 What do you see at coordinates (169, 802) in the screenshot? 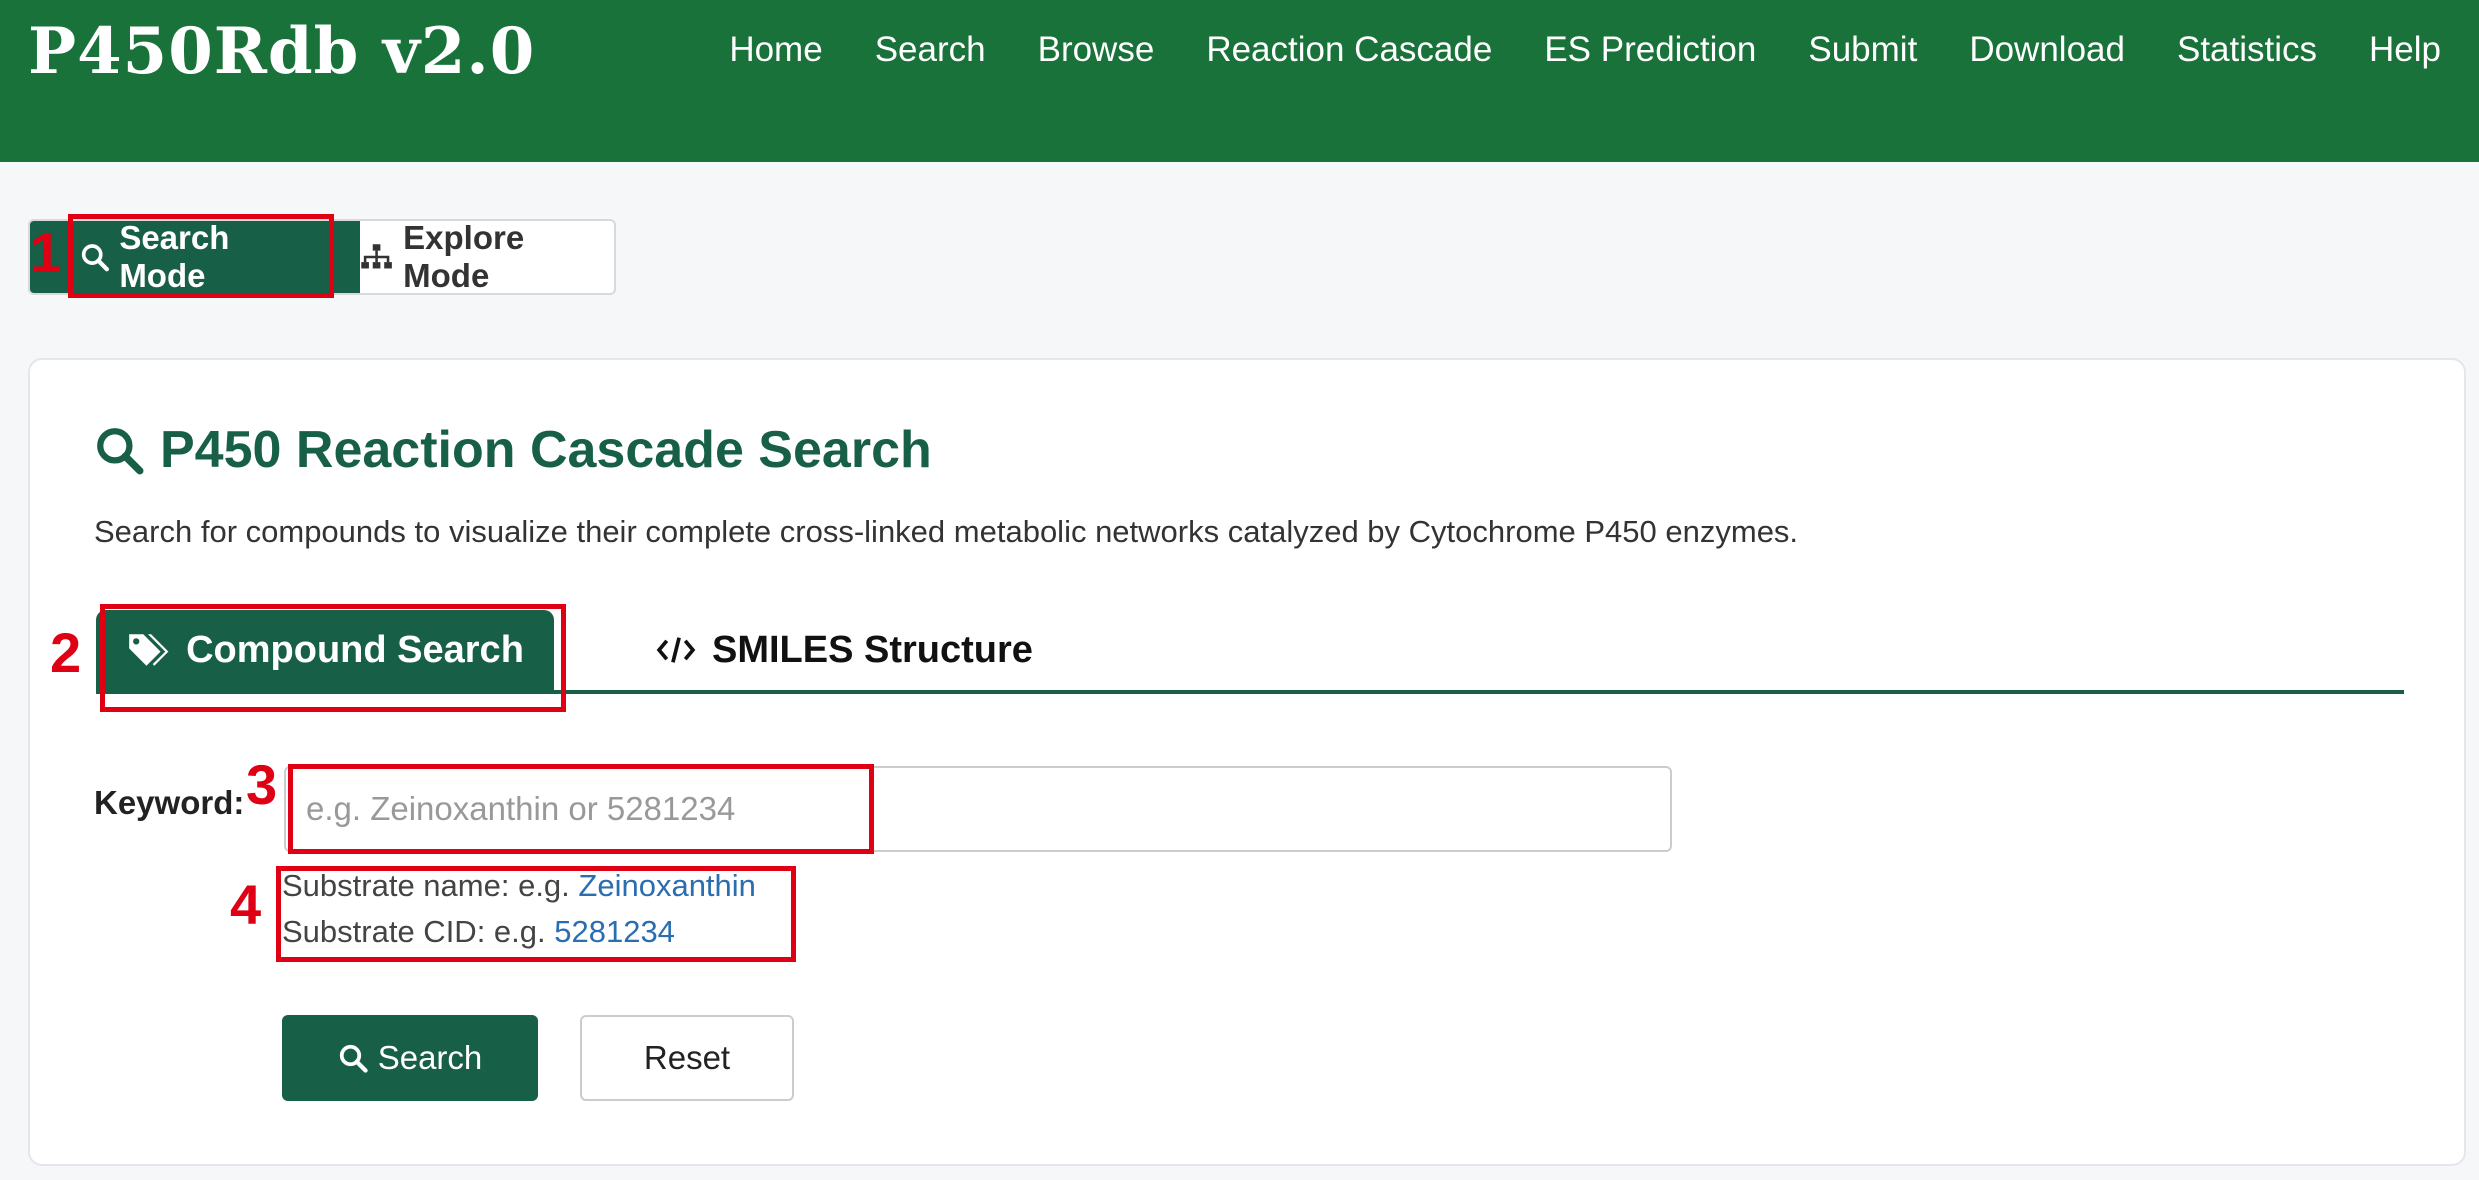
I see `keyword-label: Keyword:` at bounding box center [169, 802].